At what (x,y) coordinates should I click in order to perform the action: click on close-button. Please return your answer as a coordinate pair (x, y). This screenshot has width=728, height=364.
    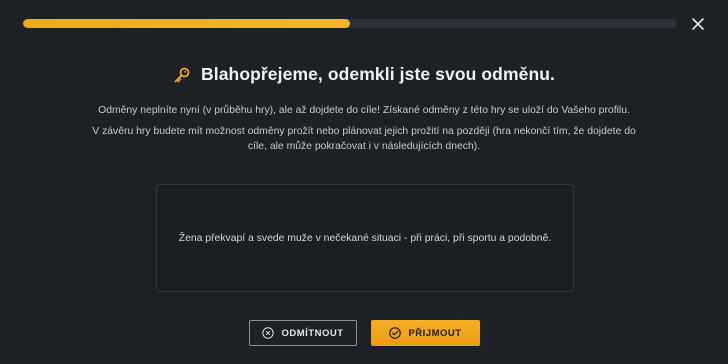
    Looking at the image, I should click on (698, 24).